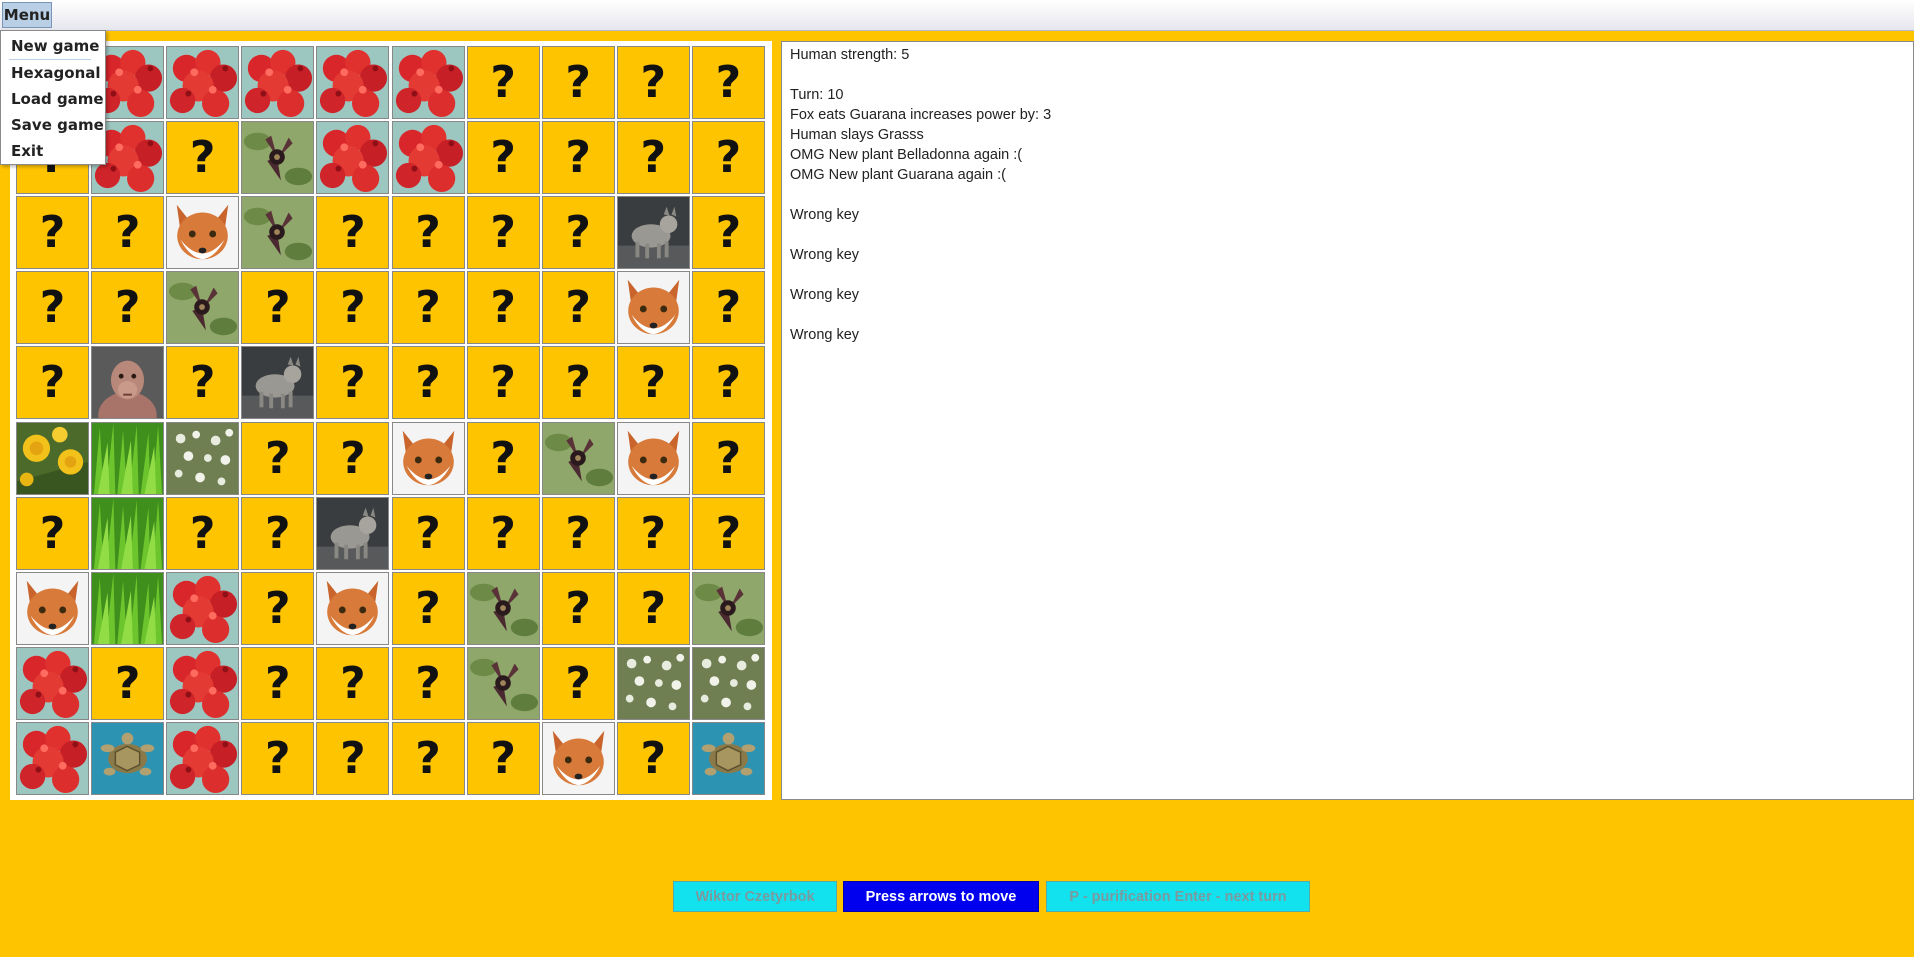 This screenshot has width=1914, height=957. I want to click on author-button: Wiktor Czetyrbok, so click(755, 896).